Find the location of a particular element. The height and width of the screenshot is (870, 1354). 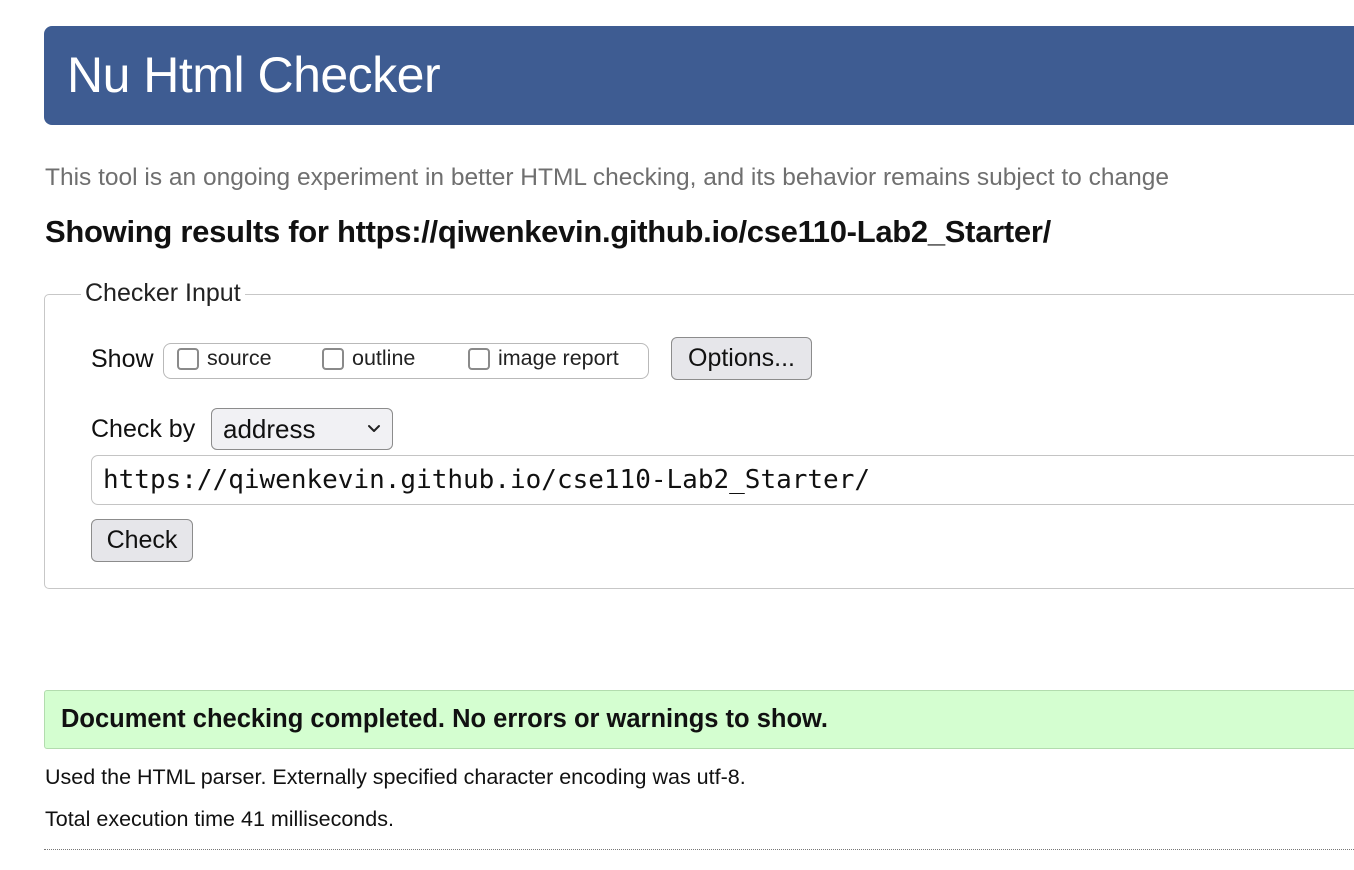

checker-input-legend: Checker Input is located at coordinates (163, 293).